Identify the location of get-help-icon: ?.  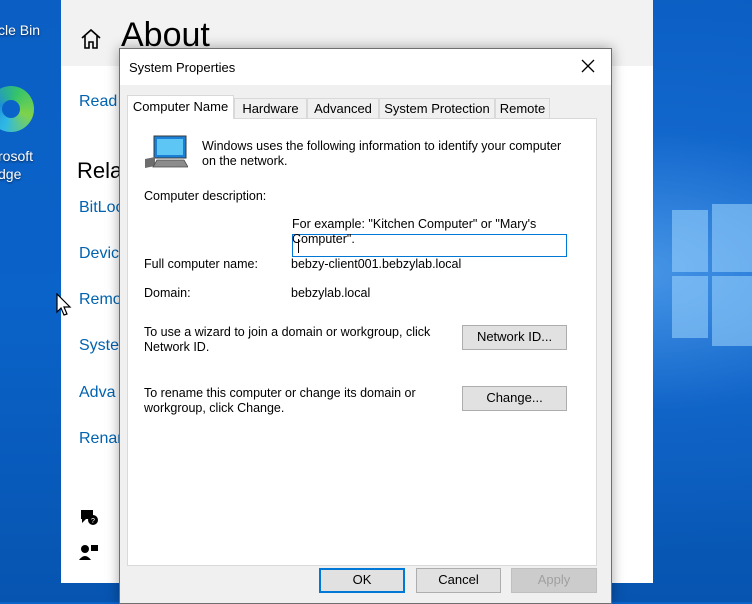
(89, 517).